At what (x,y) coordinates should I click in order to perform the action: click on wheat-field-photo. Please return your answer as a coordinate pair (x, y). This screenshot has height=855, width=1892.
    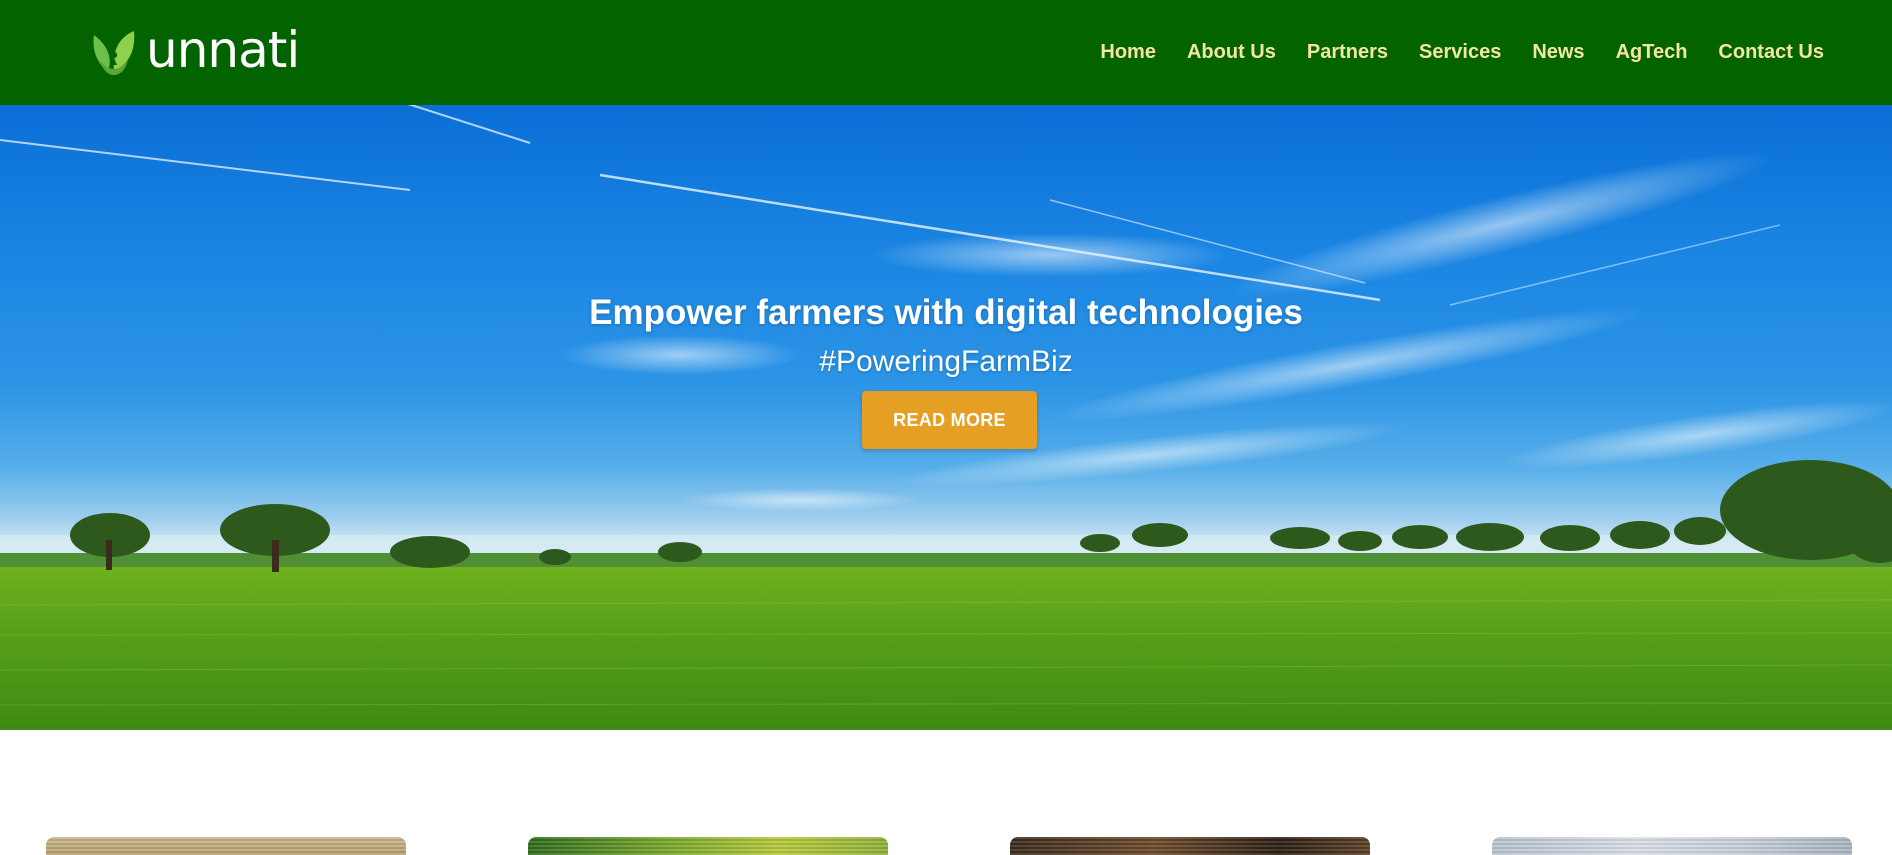
    Looking at the image, I should click on (226, 846).